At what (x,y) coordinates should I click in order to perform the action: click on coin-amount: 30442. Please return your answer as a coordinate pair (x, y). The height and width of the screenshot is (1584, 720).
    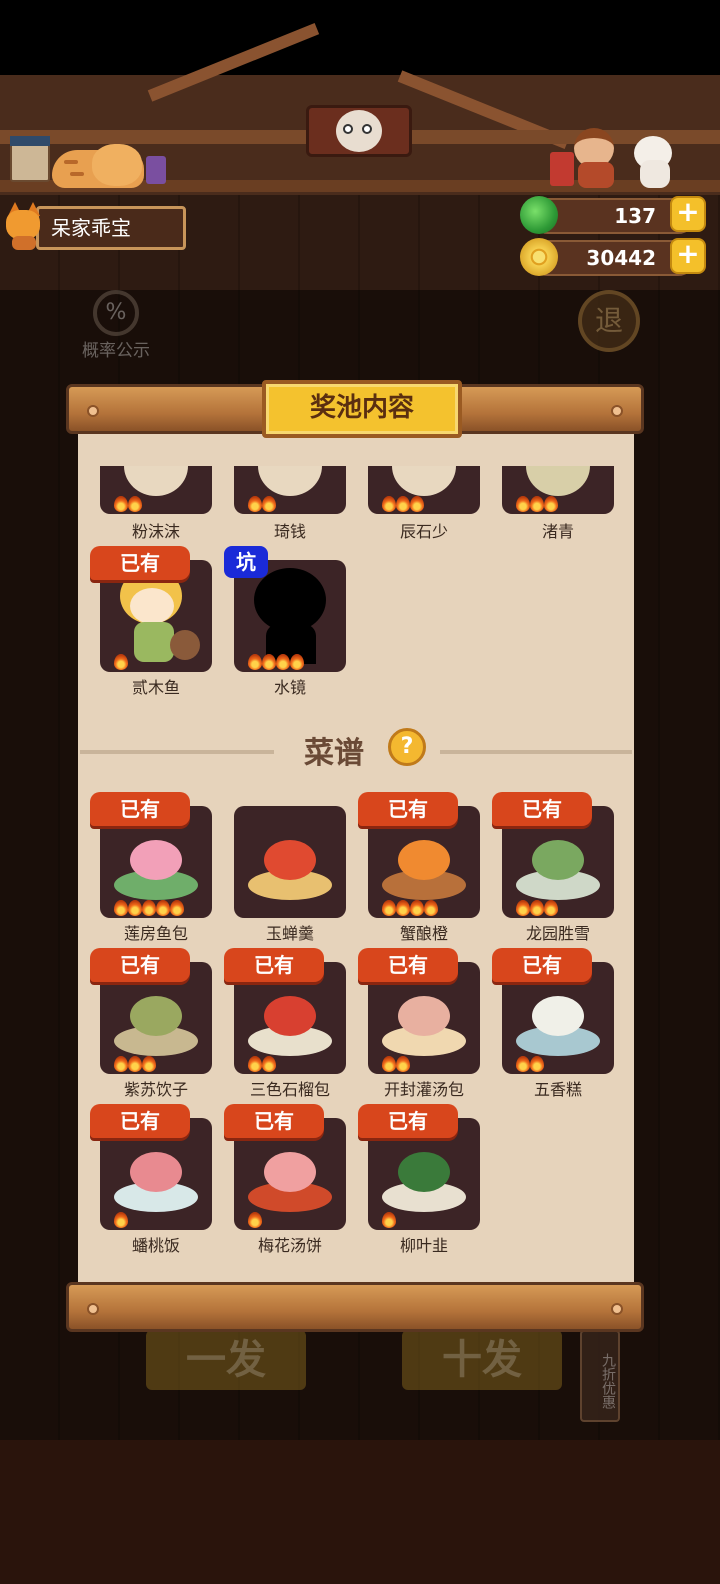
    Looking at the image, I should click on (621, 258).